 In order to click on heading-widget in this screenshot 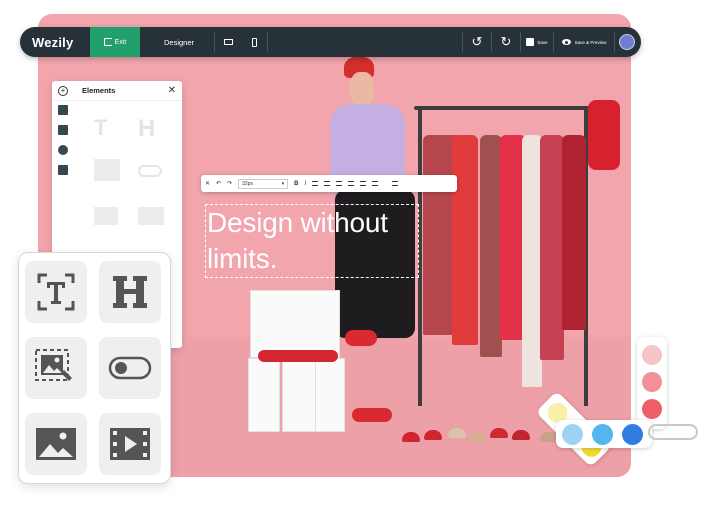, I will do `click(130, 292)`.